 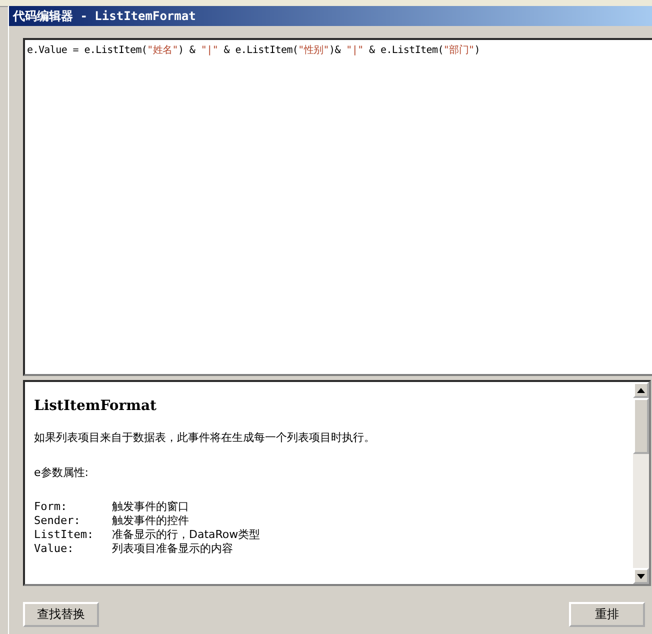 What do you see at coordinates (104, 16) in the screenshot?
I see `window-title: 代码编辑器 - ListItemFormat` at bounding box center [104, 16].